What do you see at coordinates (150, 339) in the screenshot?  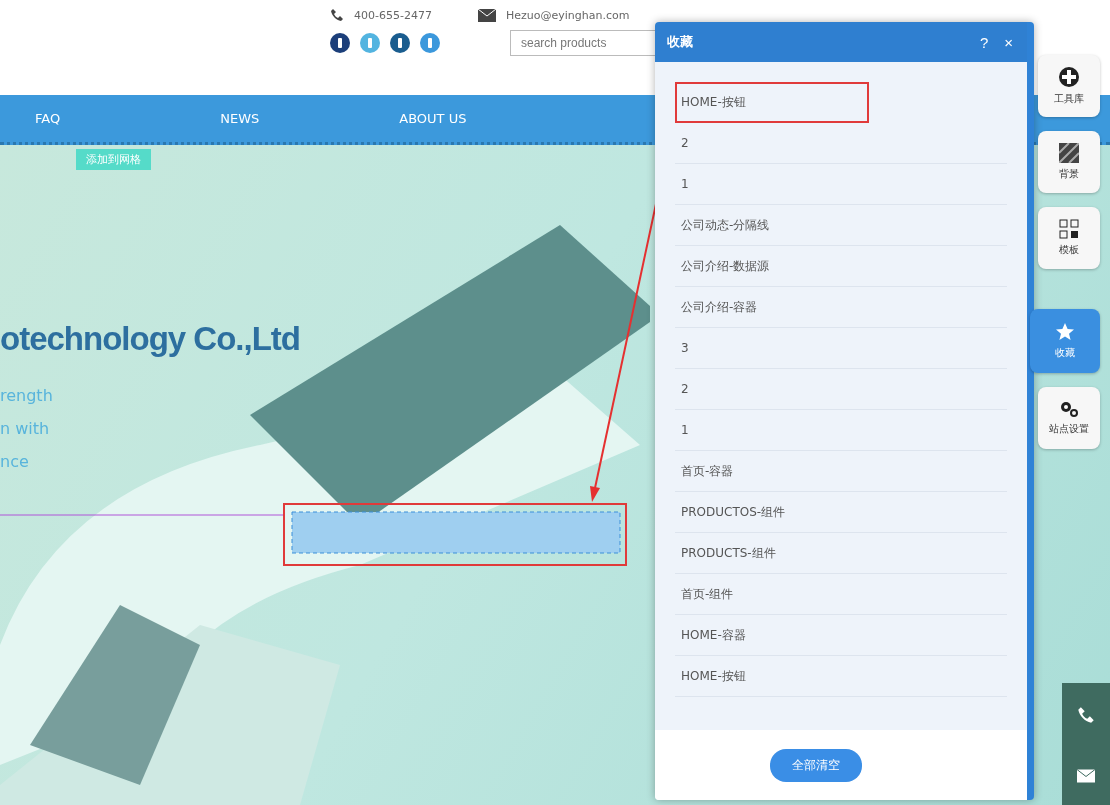 I see `hero-heading: otechnology Co.,Ltd` at bounding box center [150, 339].